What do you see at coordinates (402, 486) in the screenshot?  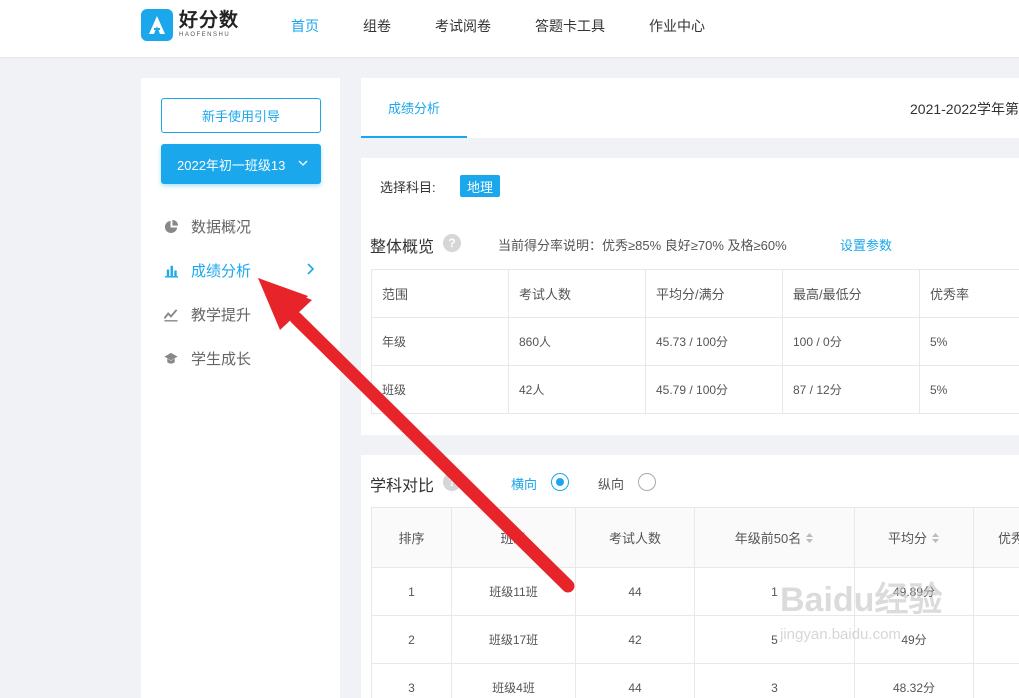 I see `compare-title: 学科对比` at bounding box center [402, 486].